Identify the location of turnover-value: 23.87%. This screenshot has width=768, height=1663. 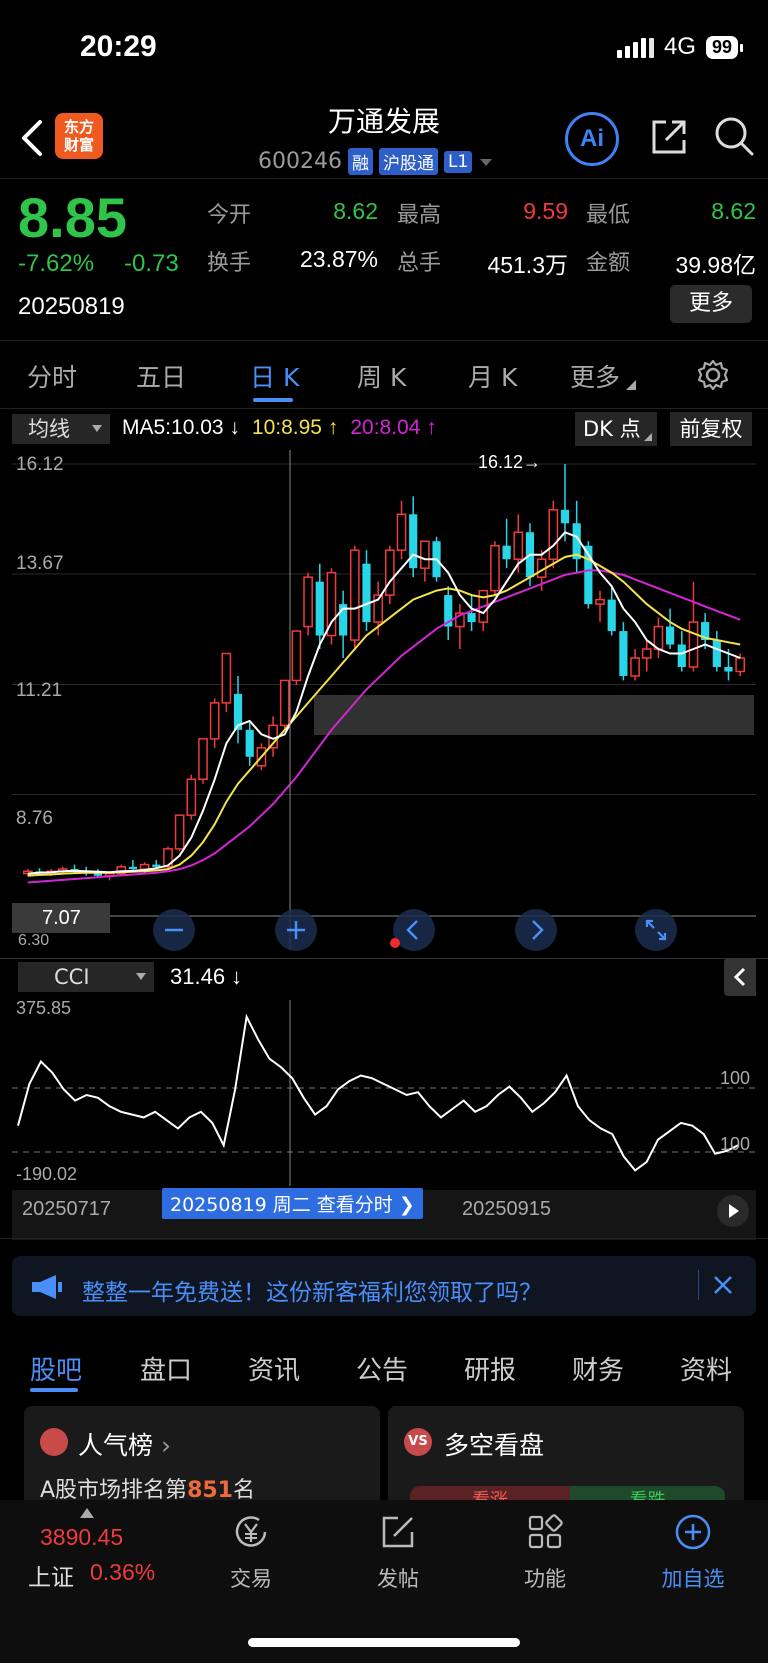
(338, 259).